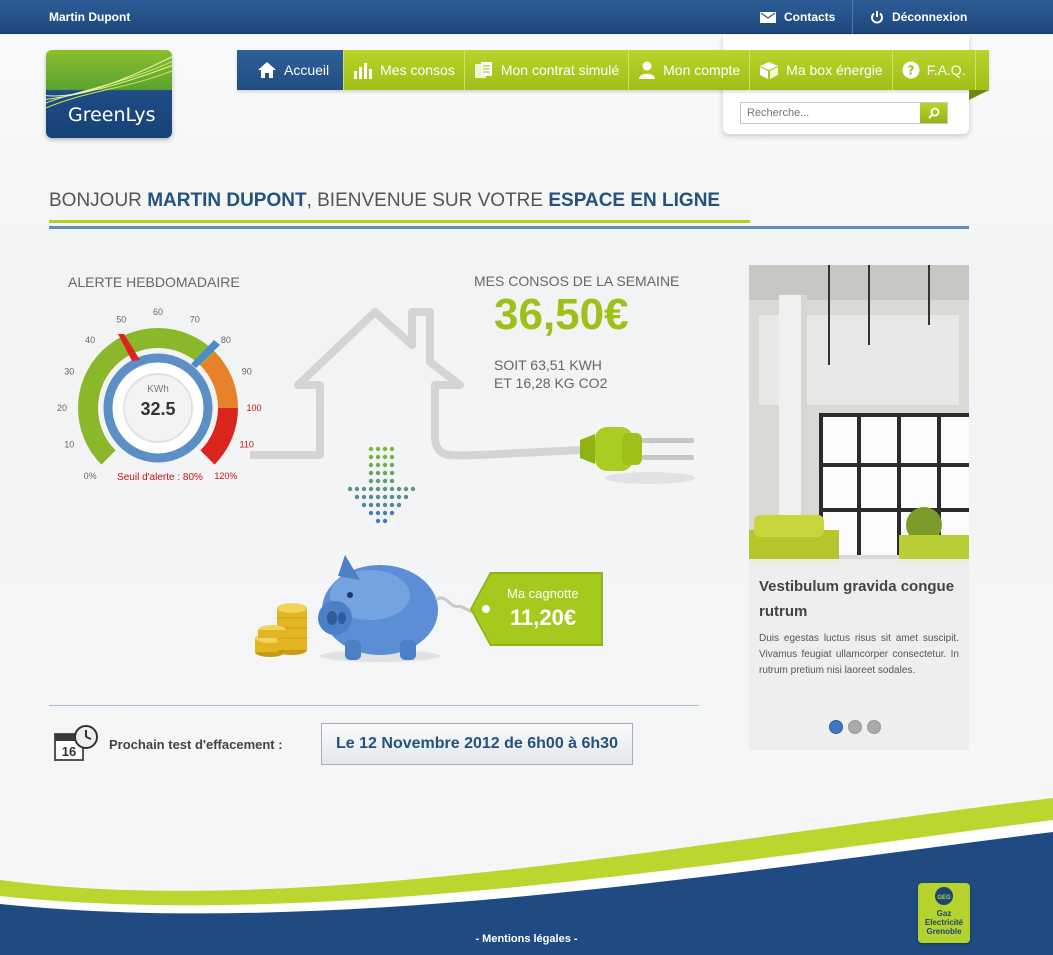 The height and width of the screenshot is (955, 1053). I want to click on welcome-name: MARTIN DUPONT, so click(227, 200).